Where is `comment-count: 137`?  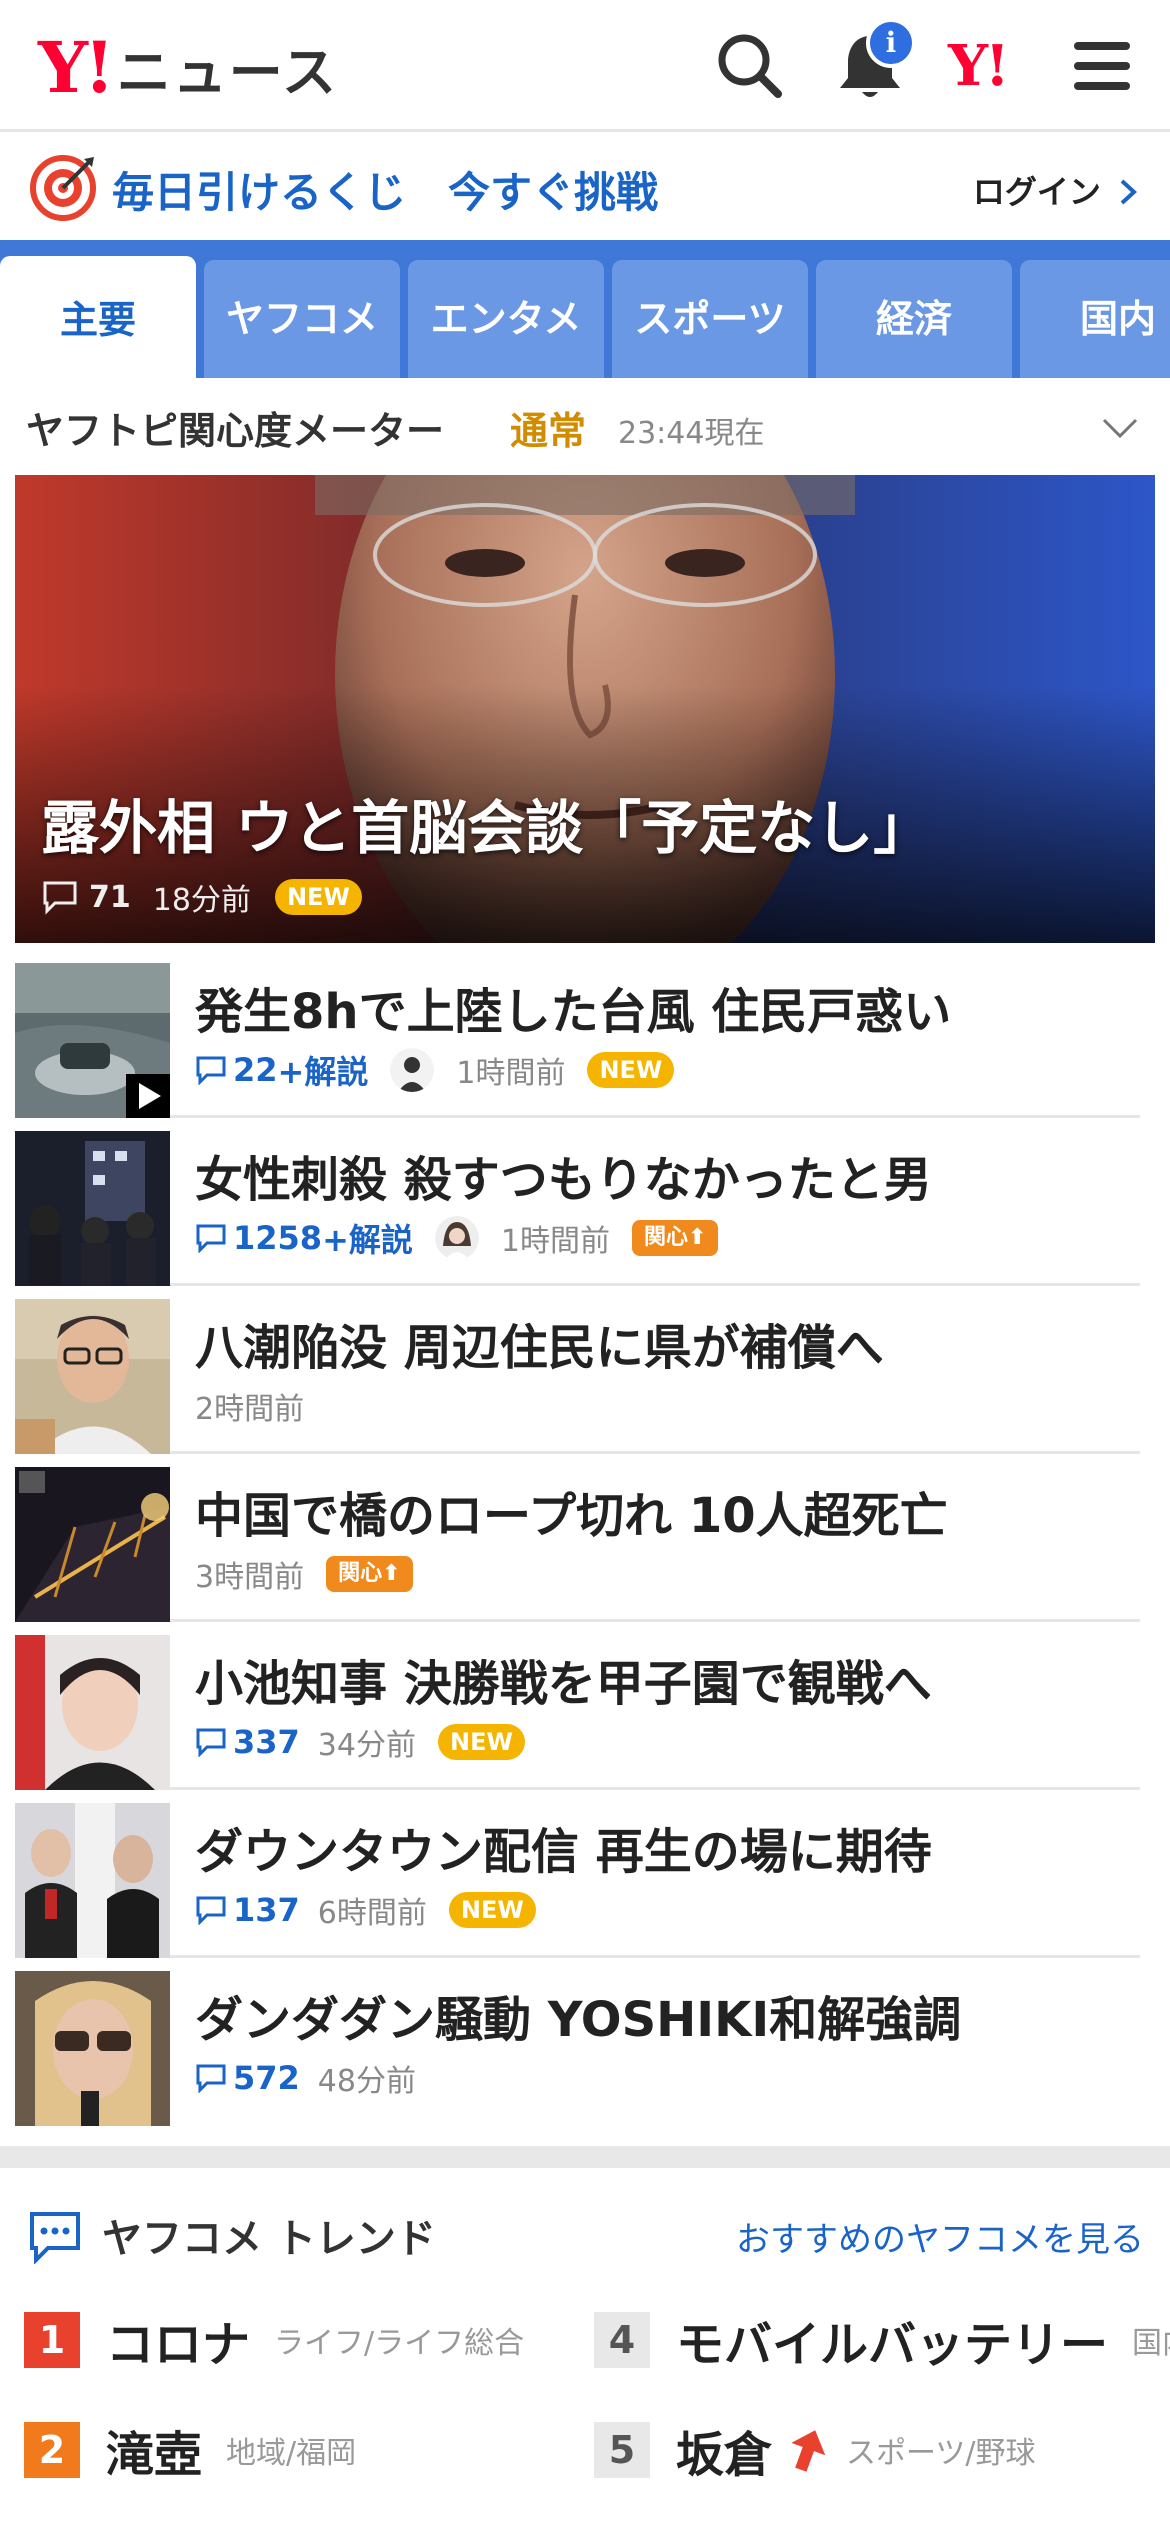 comment-count: 137 is located at coordinates (247, 1910).